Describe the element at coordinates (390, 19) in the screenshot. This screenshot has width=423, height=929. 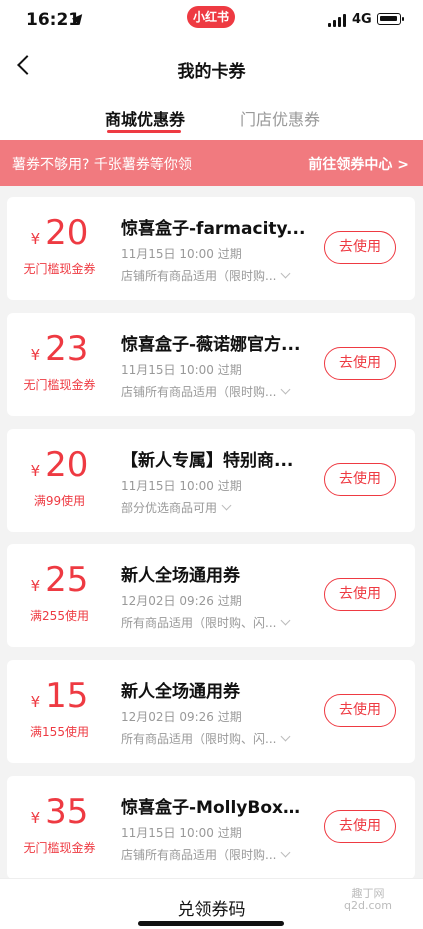
I see `battery-icon` at that location.